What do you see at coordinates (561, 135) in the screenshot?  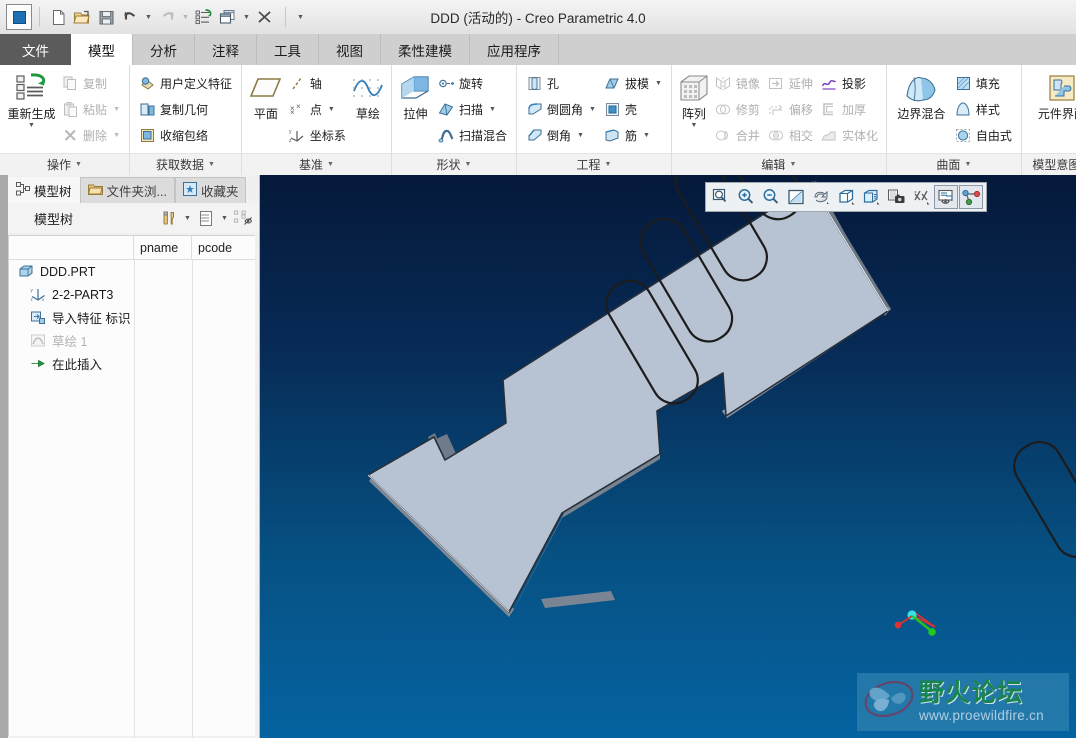 I see `chamfer-button: 倒角 ▼` at bounding box center [561, 135].